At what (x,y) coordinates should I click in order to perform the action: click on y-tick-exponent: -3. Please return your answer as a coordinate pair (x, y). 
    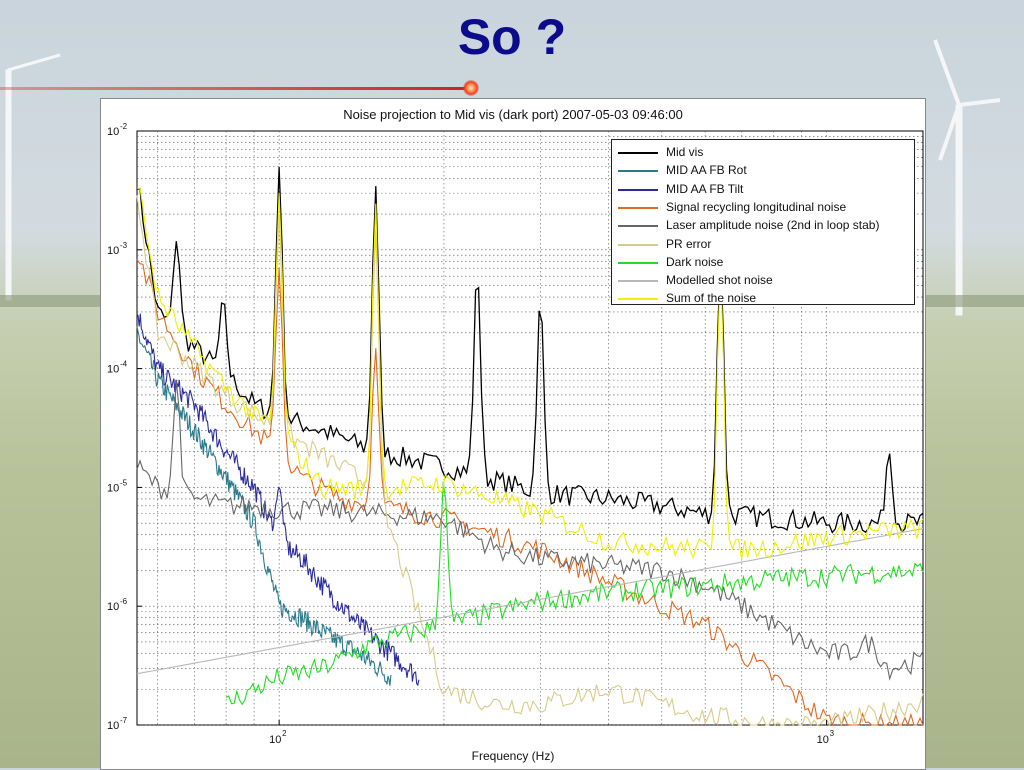
    Looking at the image, I should click on (124, 245).